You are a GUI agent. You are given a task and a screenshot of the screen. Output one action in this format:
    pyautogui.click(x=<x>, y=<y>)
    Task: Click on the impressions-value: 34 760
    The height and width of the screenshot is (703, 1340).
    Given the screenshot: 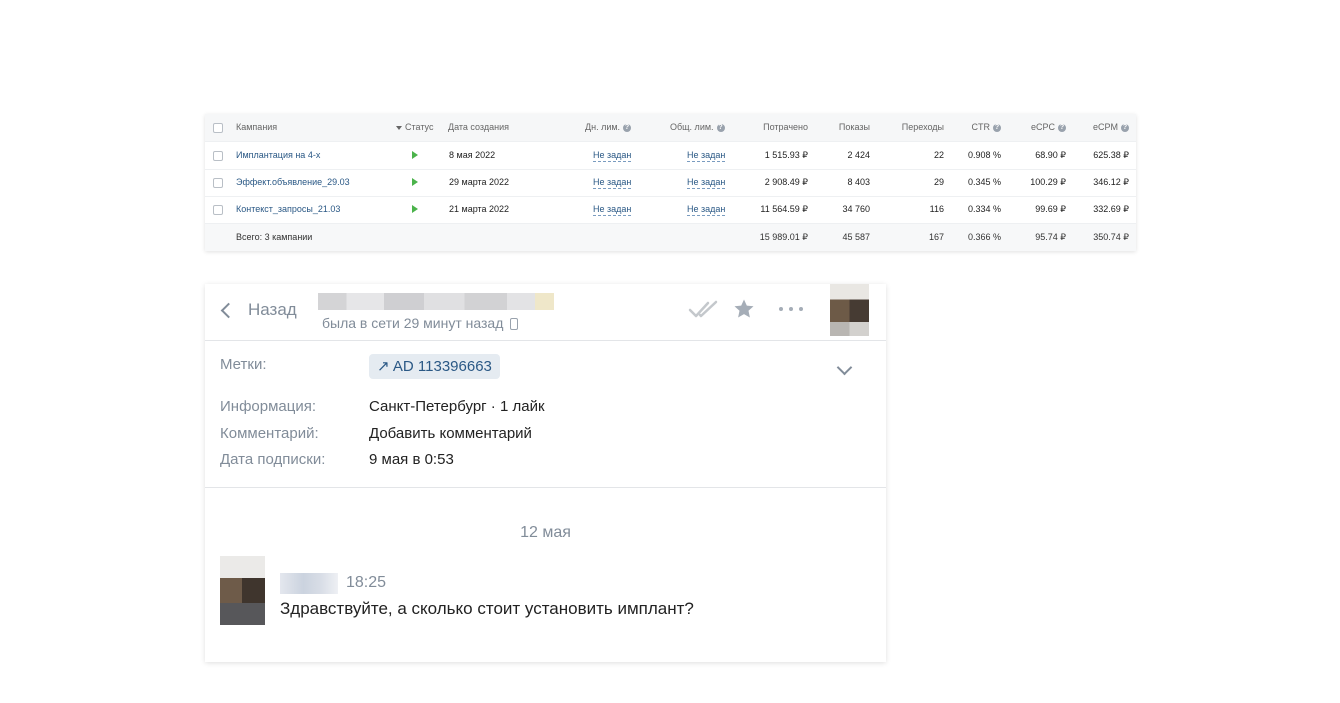 What is the action you would take?
    pyautogui.click(x=856, y=209)
    